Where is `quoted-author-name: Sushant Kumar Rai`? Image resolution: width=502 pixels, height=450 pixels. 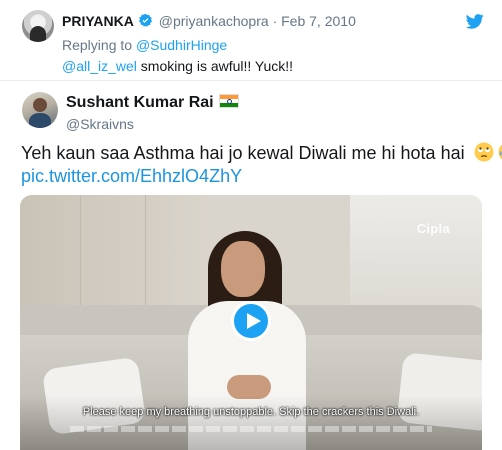
quoted-author-name: Sushant Kumar Rai is located at coordinates (152, 103).